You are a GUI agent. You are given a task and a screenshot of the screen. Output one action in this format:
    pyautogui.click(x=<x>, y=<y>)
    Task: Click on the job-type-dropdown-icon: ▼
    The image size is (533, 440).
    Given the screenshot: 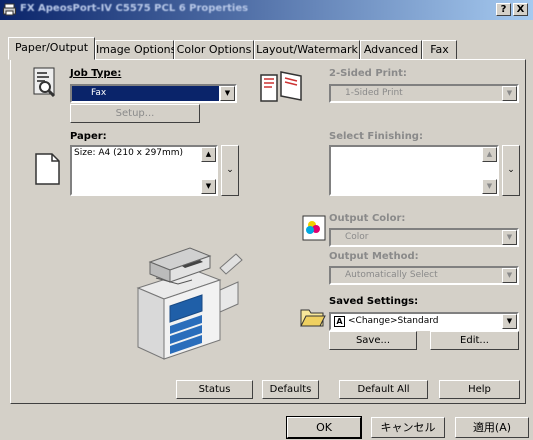 What is the action you would take?
    pyautogui.click(x=227, y=93)
    